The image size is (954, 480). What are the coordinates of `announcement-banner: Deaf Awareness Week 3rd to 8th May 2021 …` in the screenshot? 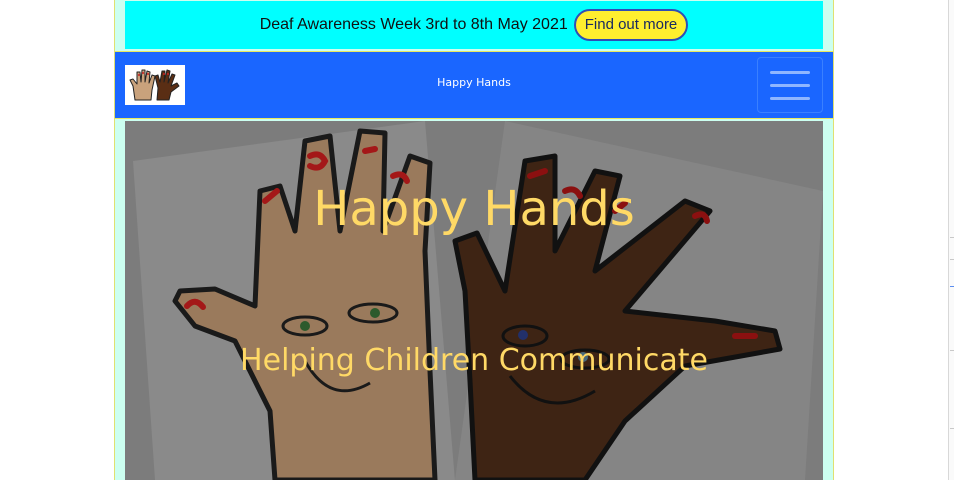 It's located at (474, 25).